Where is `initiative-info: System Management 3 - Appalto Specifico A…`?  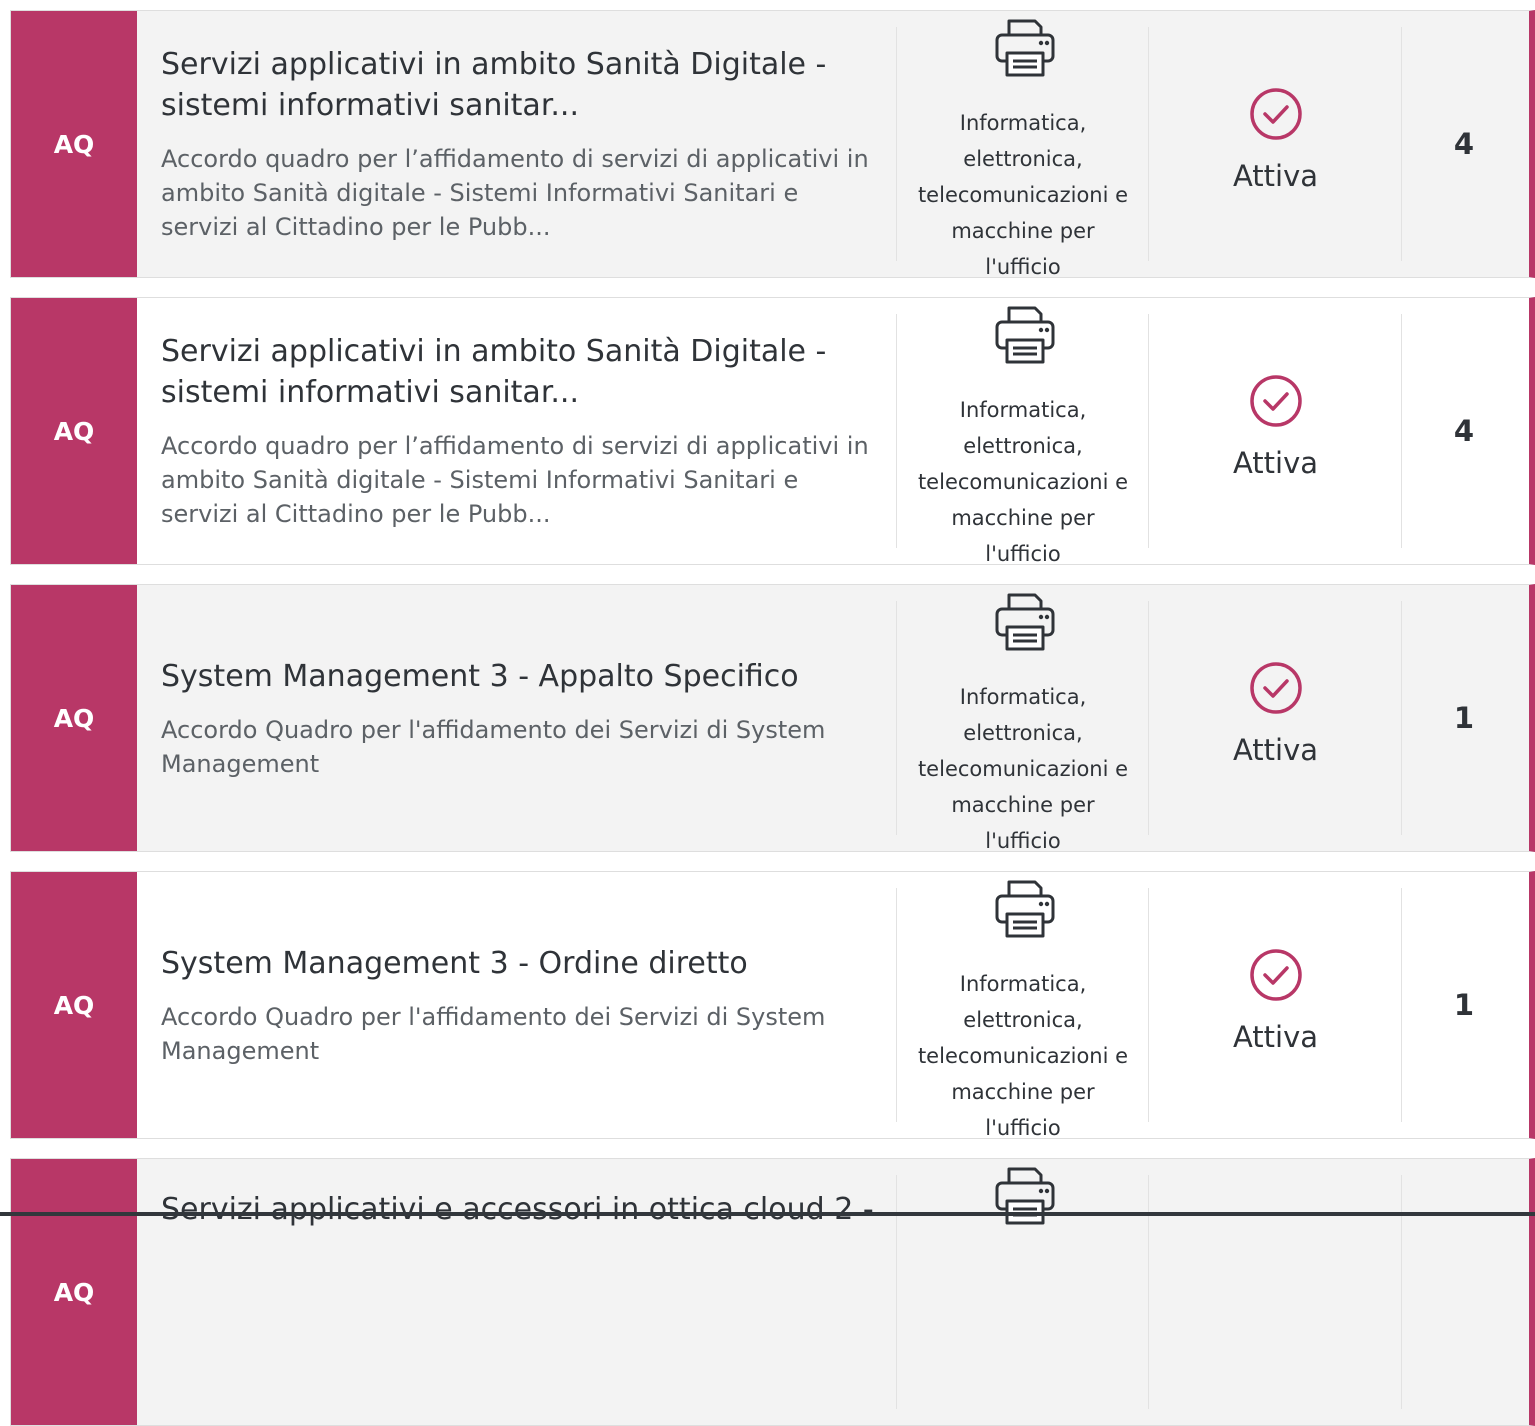
initiative-info: System Management 3 - Appalto Specifico A… is located at coordinates (518, 718).